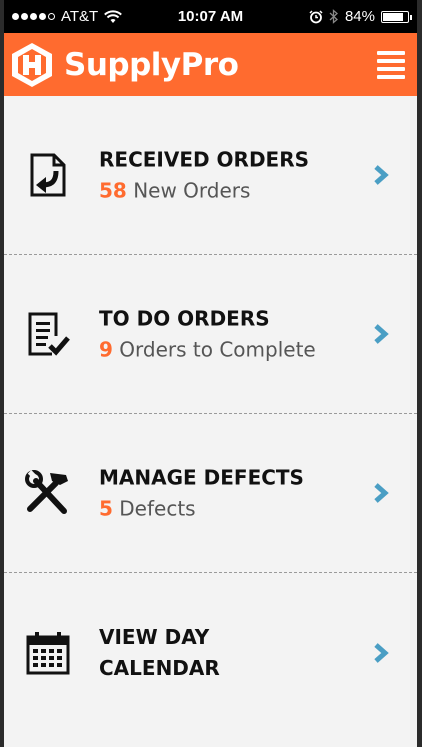 Image resolution: width=422 pixels, height=747 pixels. What do you see at coordinates (154, 636) in the screenshot?
I see `menu-item-title-line1: VIEW DAY` at bounding box center [154, 636].